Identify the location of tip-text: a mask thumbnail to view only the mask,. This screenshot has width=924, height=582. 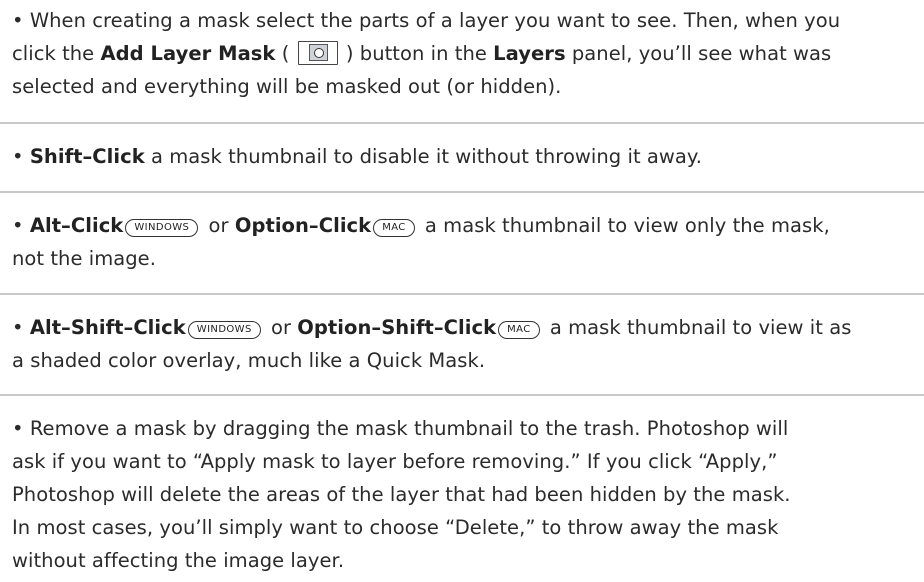
(624, 225).